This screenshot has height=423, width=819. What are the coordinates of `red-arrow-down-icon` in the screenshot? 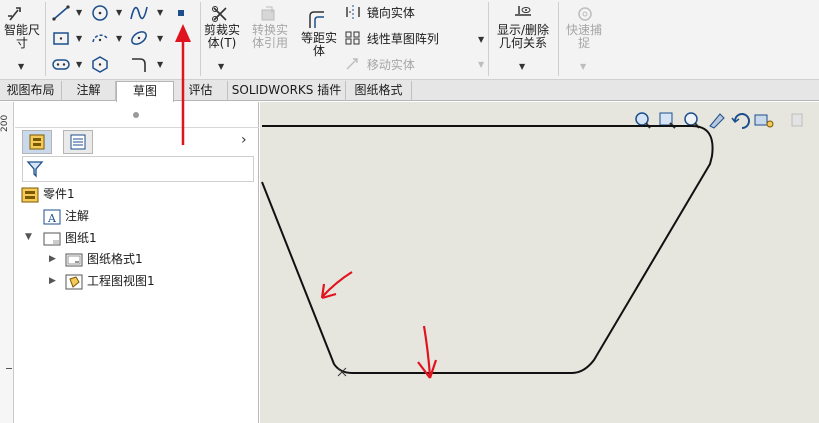 It's located at (427, 352).